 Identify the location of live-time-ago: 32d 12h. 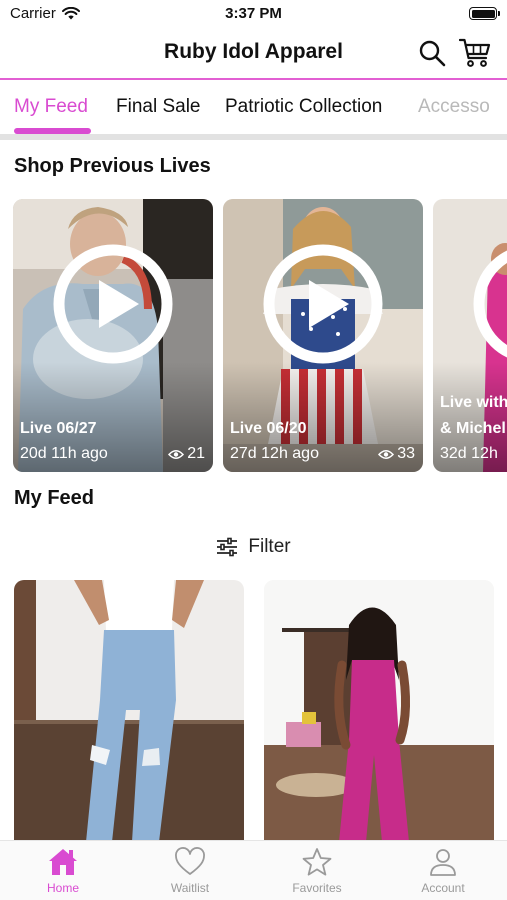
(469, 453).